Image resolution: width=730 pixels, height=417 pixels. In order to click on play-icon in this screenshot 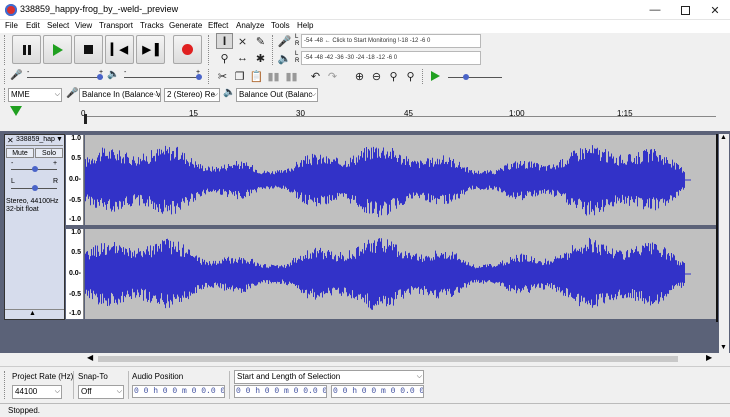, I will do `click(57, 49)`.